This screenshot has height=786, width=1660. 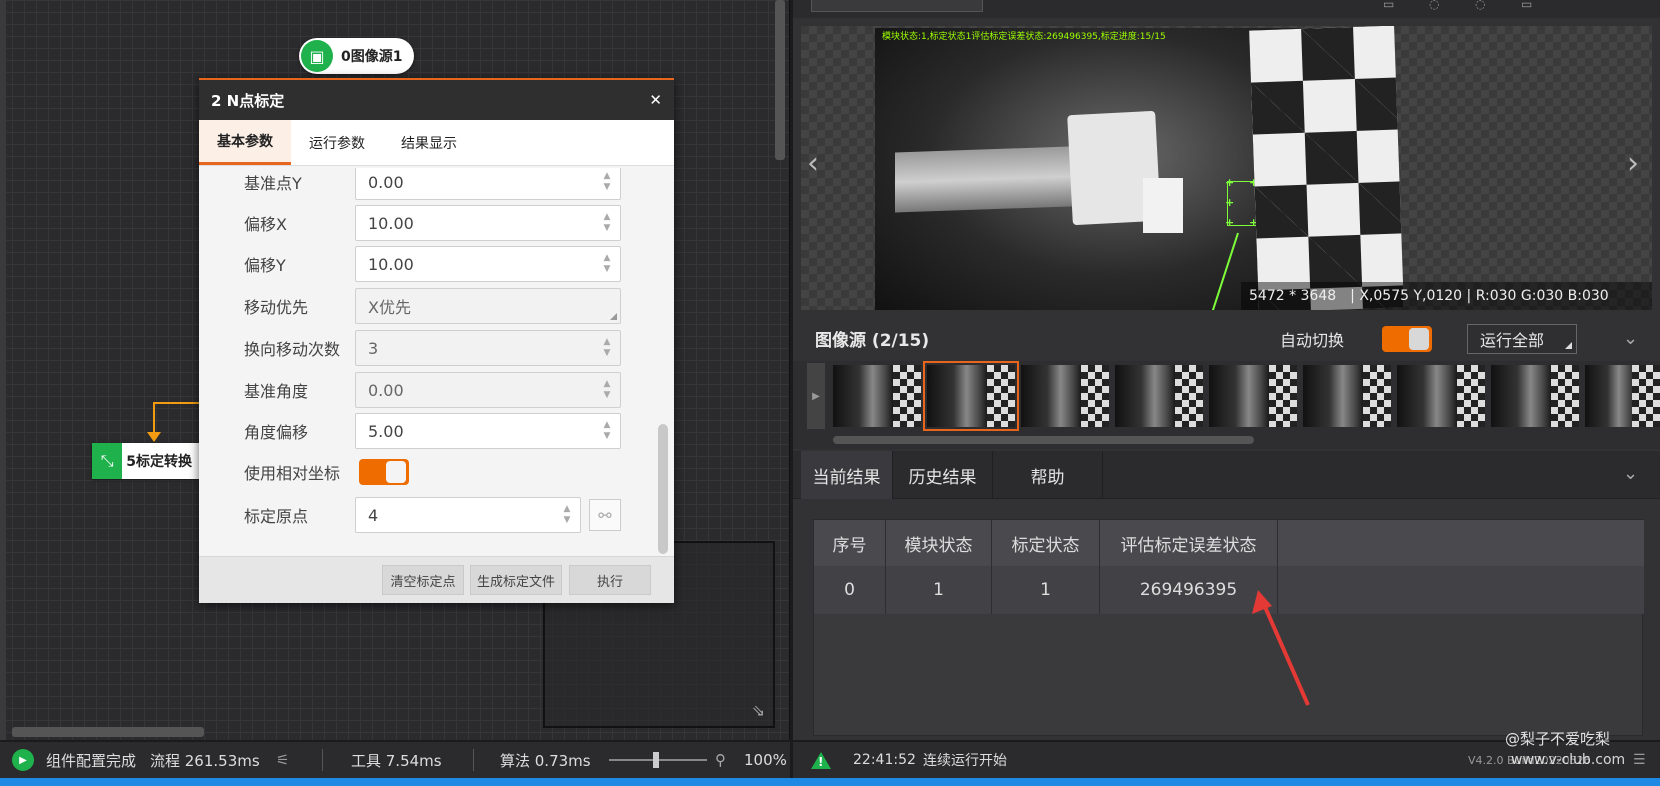 I want to click on thumbnail-selected, so click(x=971, y=396).